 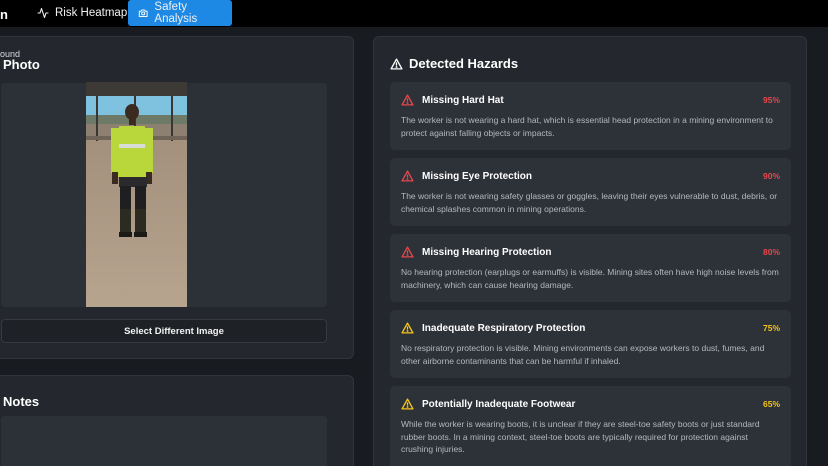 I want to click on activity-icon, so click(x=43, y=13).